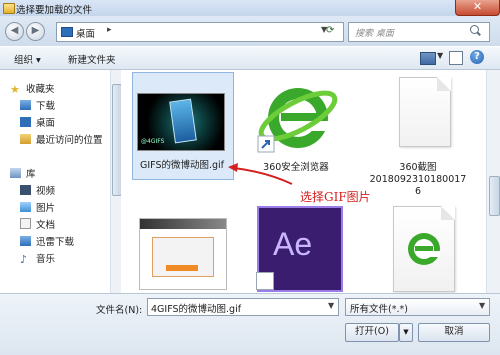 The image size is (500, 355). I want to click on search-icon, so click(474, 29).